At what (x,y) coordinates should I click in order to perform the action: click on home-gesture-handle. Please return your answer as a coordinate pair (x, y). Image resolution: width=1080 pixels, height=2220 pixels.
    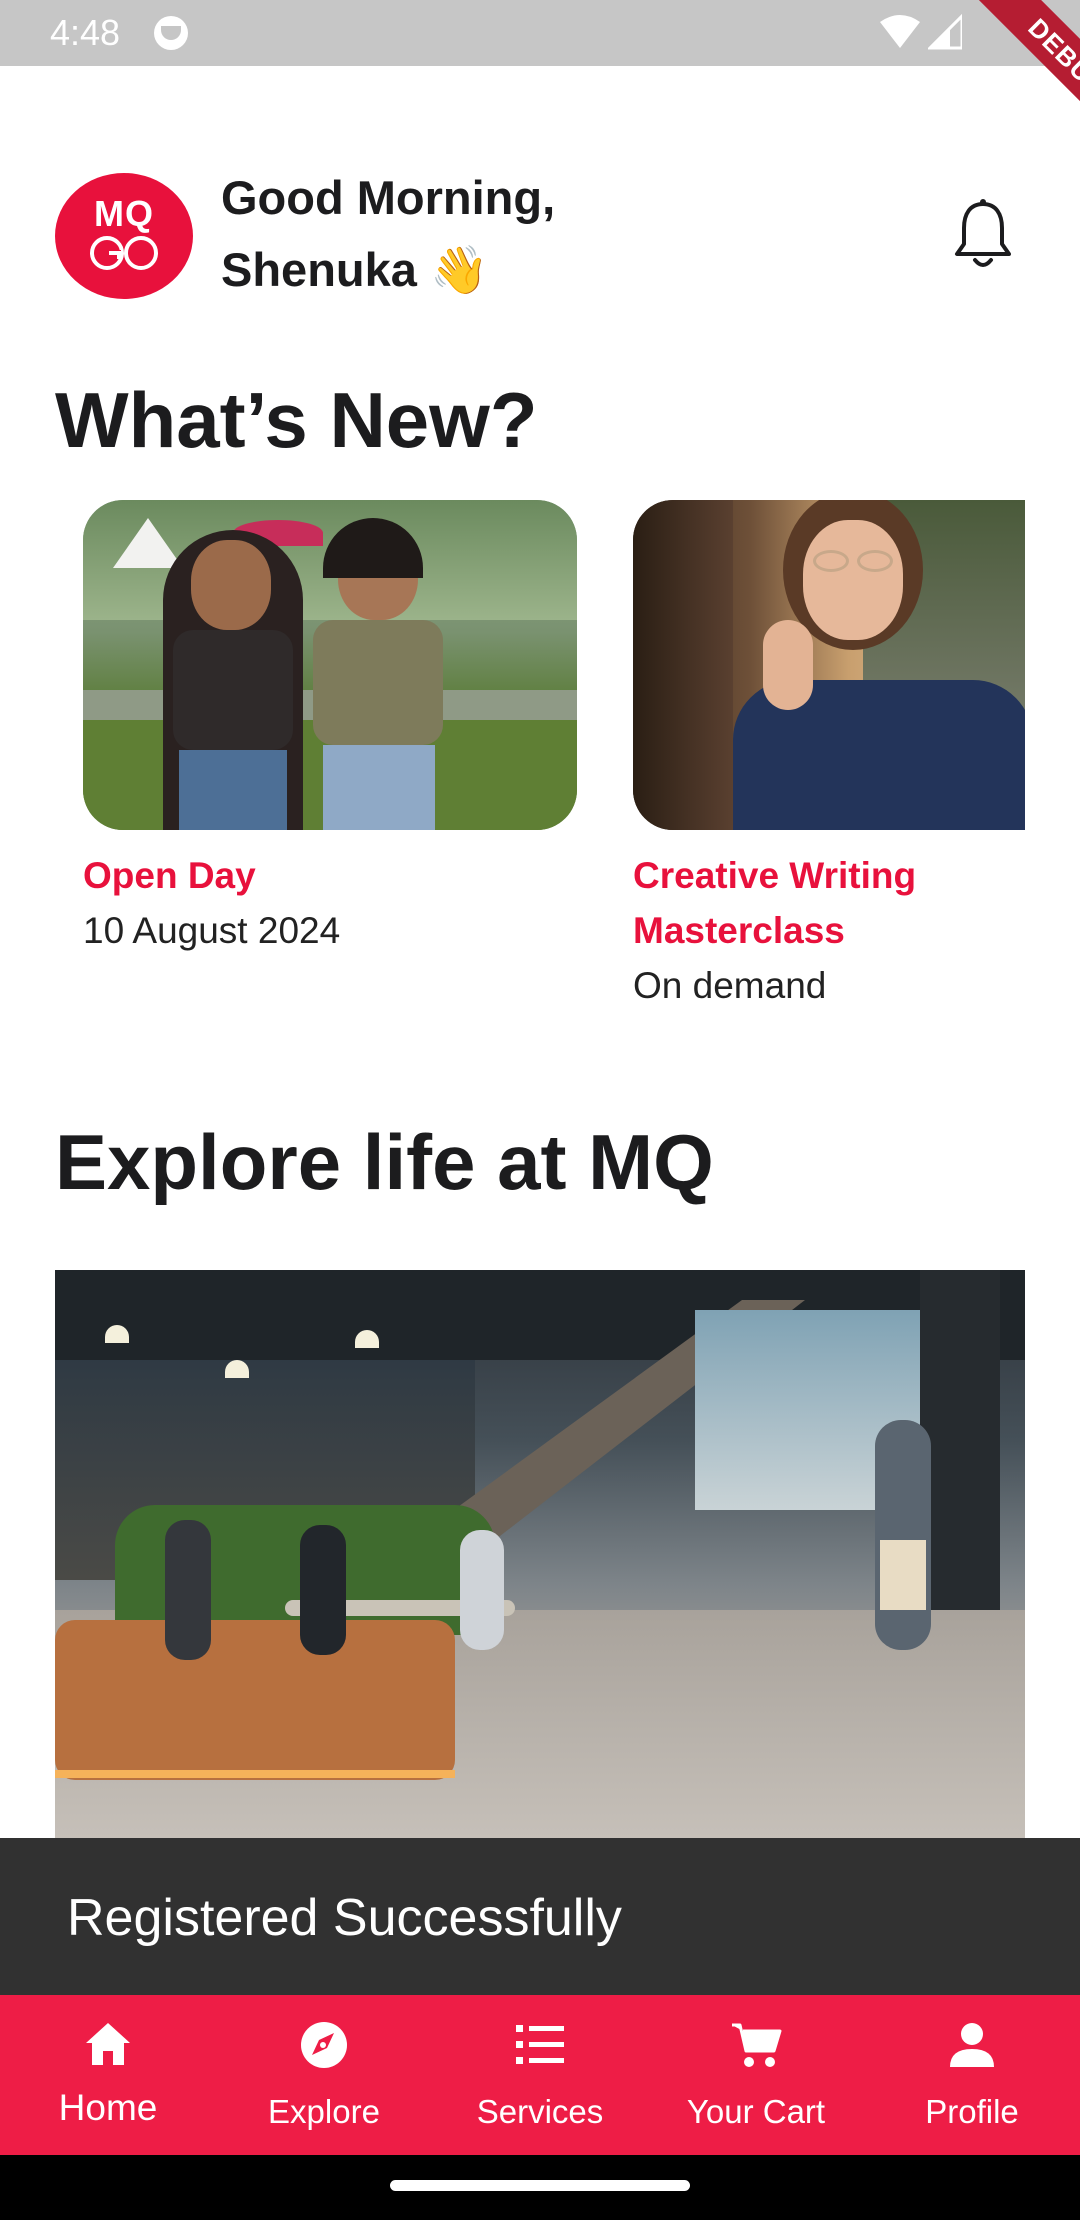
    Looking at the image, I should click on (540, 2185).